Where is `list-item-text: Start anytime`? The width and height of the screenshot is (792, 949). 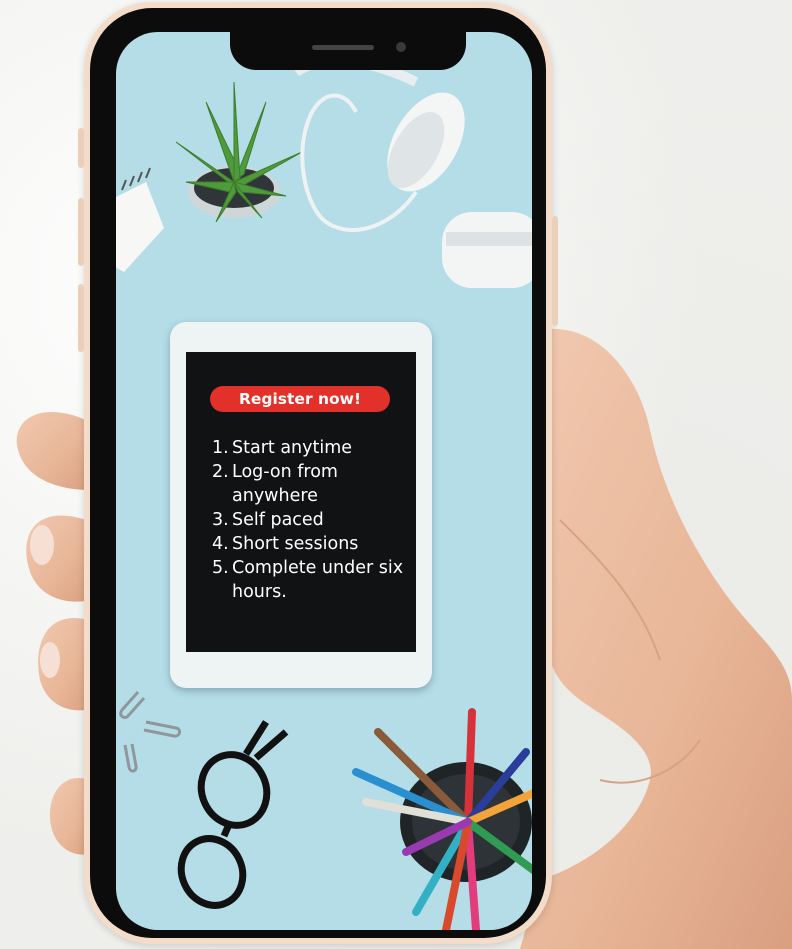 list-item-text: Start anytime is located at coordinates (292, 448).